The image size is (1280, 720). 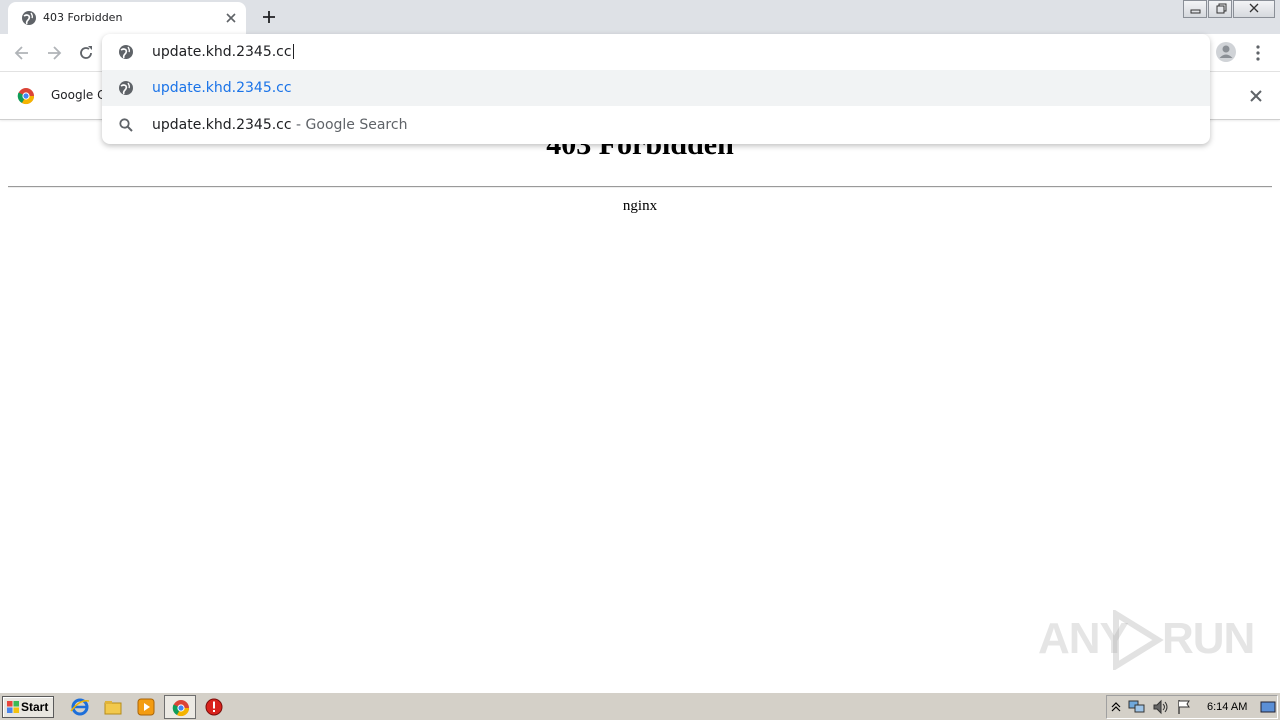 What do you see at coordinates (22, 53) in the screenshot?
I see `back-icon` at bounding box center [22, 53].